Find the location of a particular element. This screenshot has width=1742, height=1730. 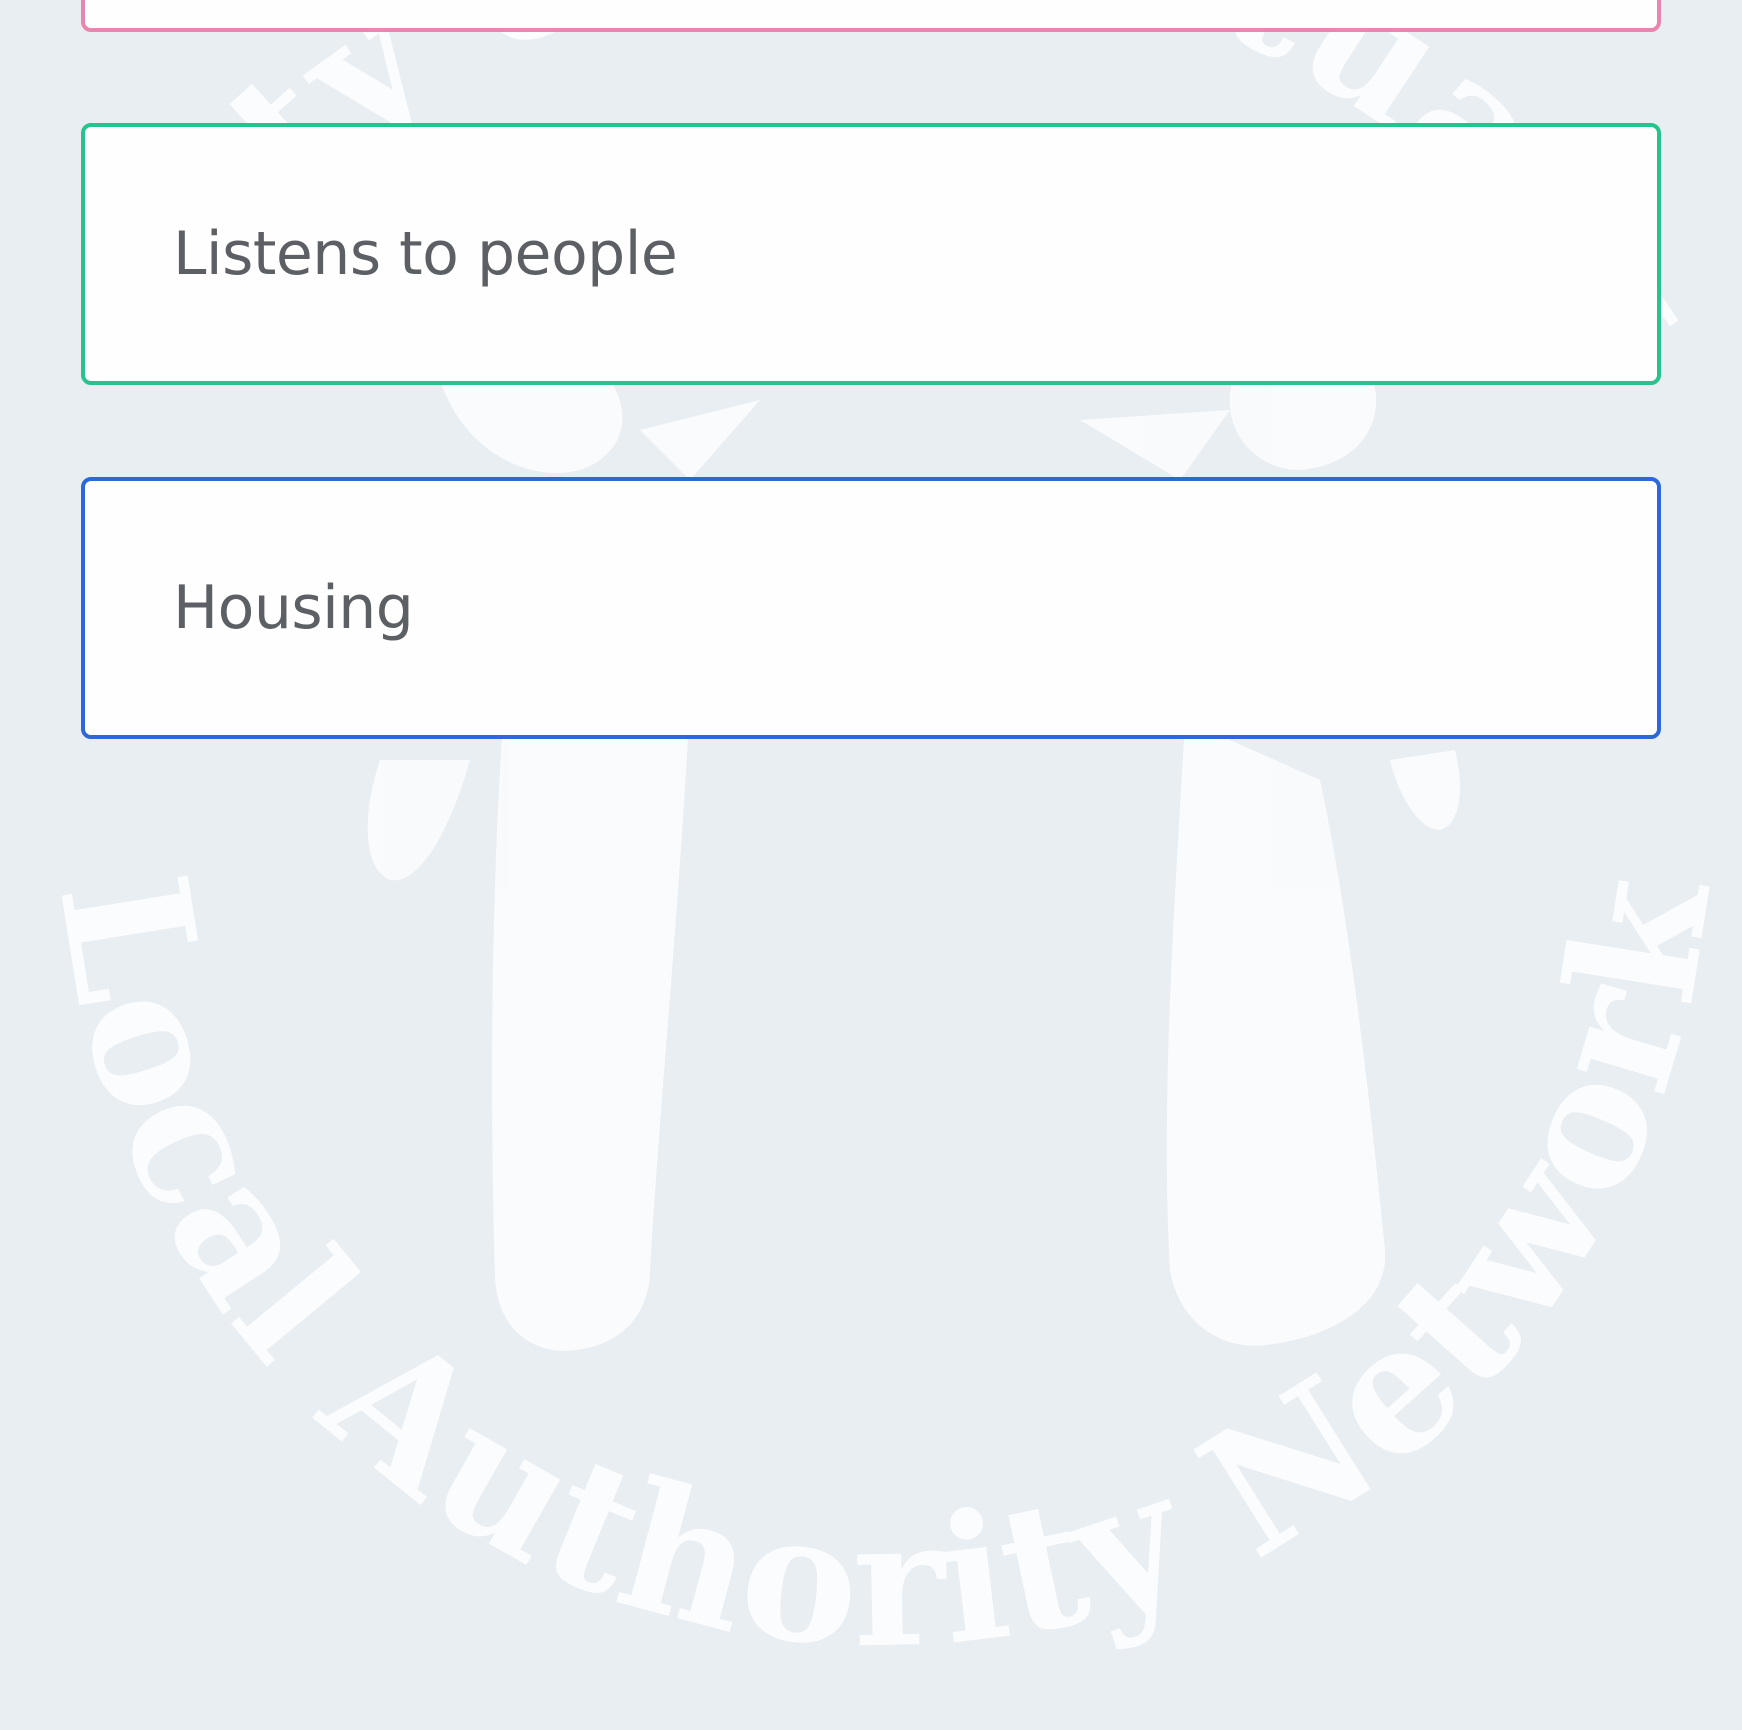

option-label: Listens to people is located at coordinates (425, 254).